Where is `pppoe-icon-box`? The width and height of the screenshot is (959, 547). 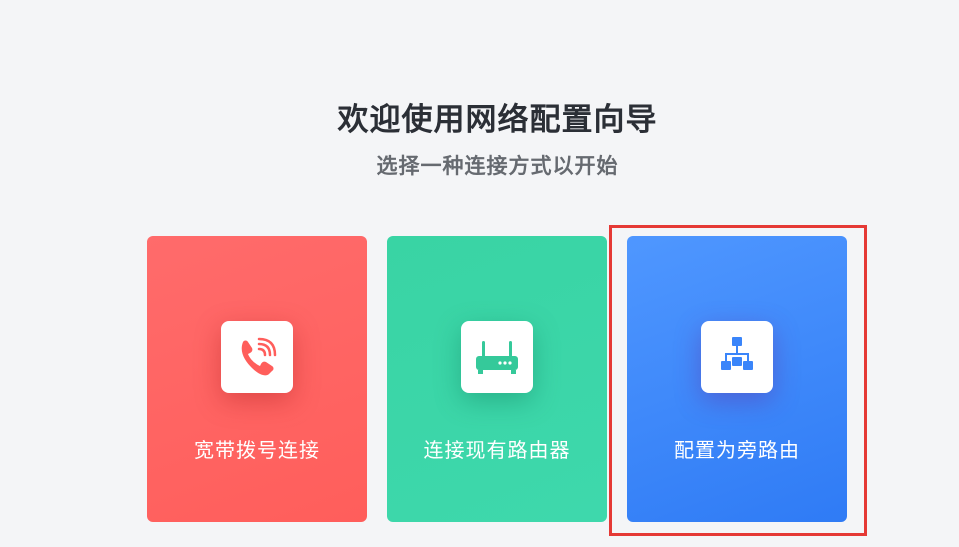 pppoe-icon-box is located at coordinates (257, 357).